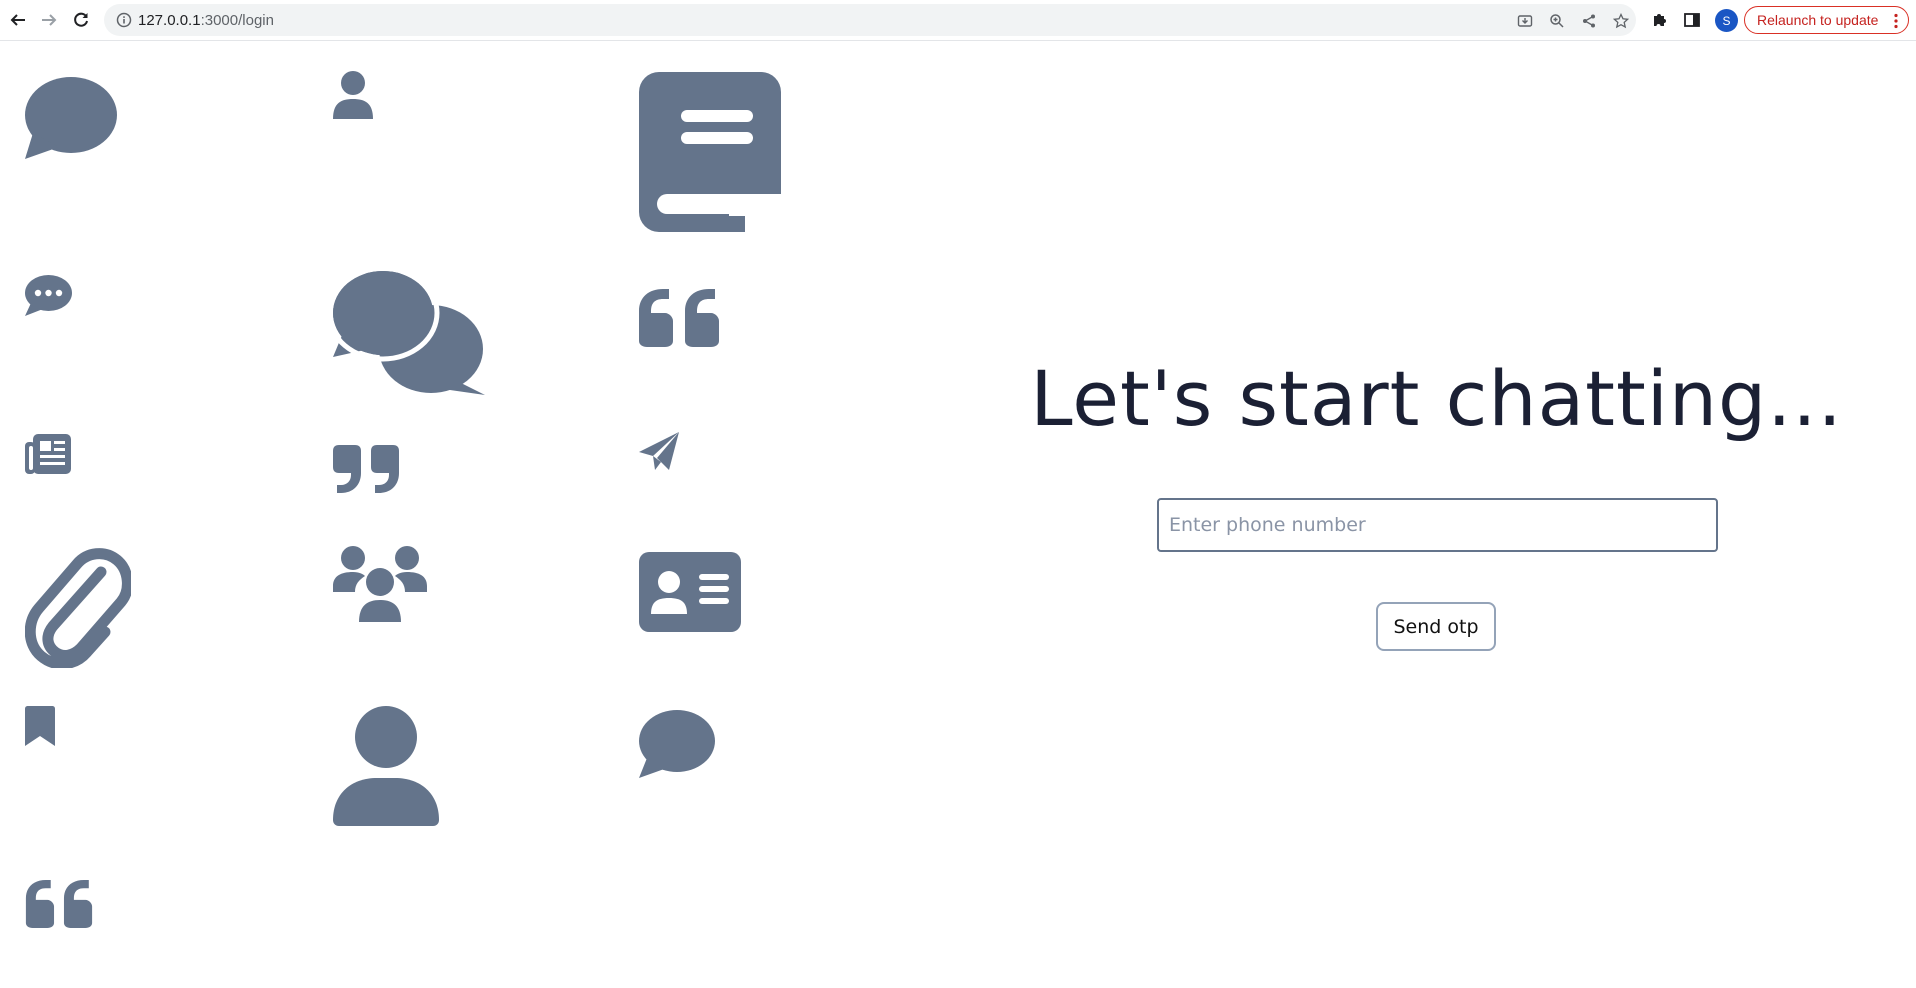 Image resolution: width=1916 pixels, height=988 pixels. What do you see at coordinates (677, 744) in the screenshot?
I see `comment-small-icon` at bounding box center [677, 744].